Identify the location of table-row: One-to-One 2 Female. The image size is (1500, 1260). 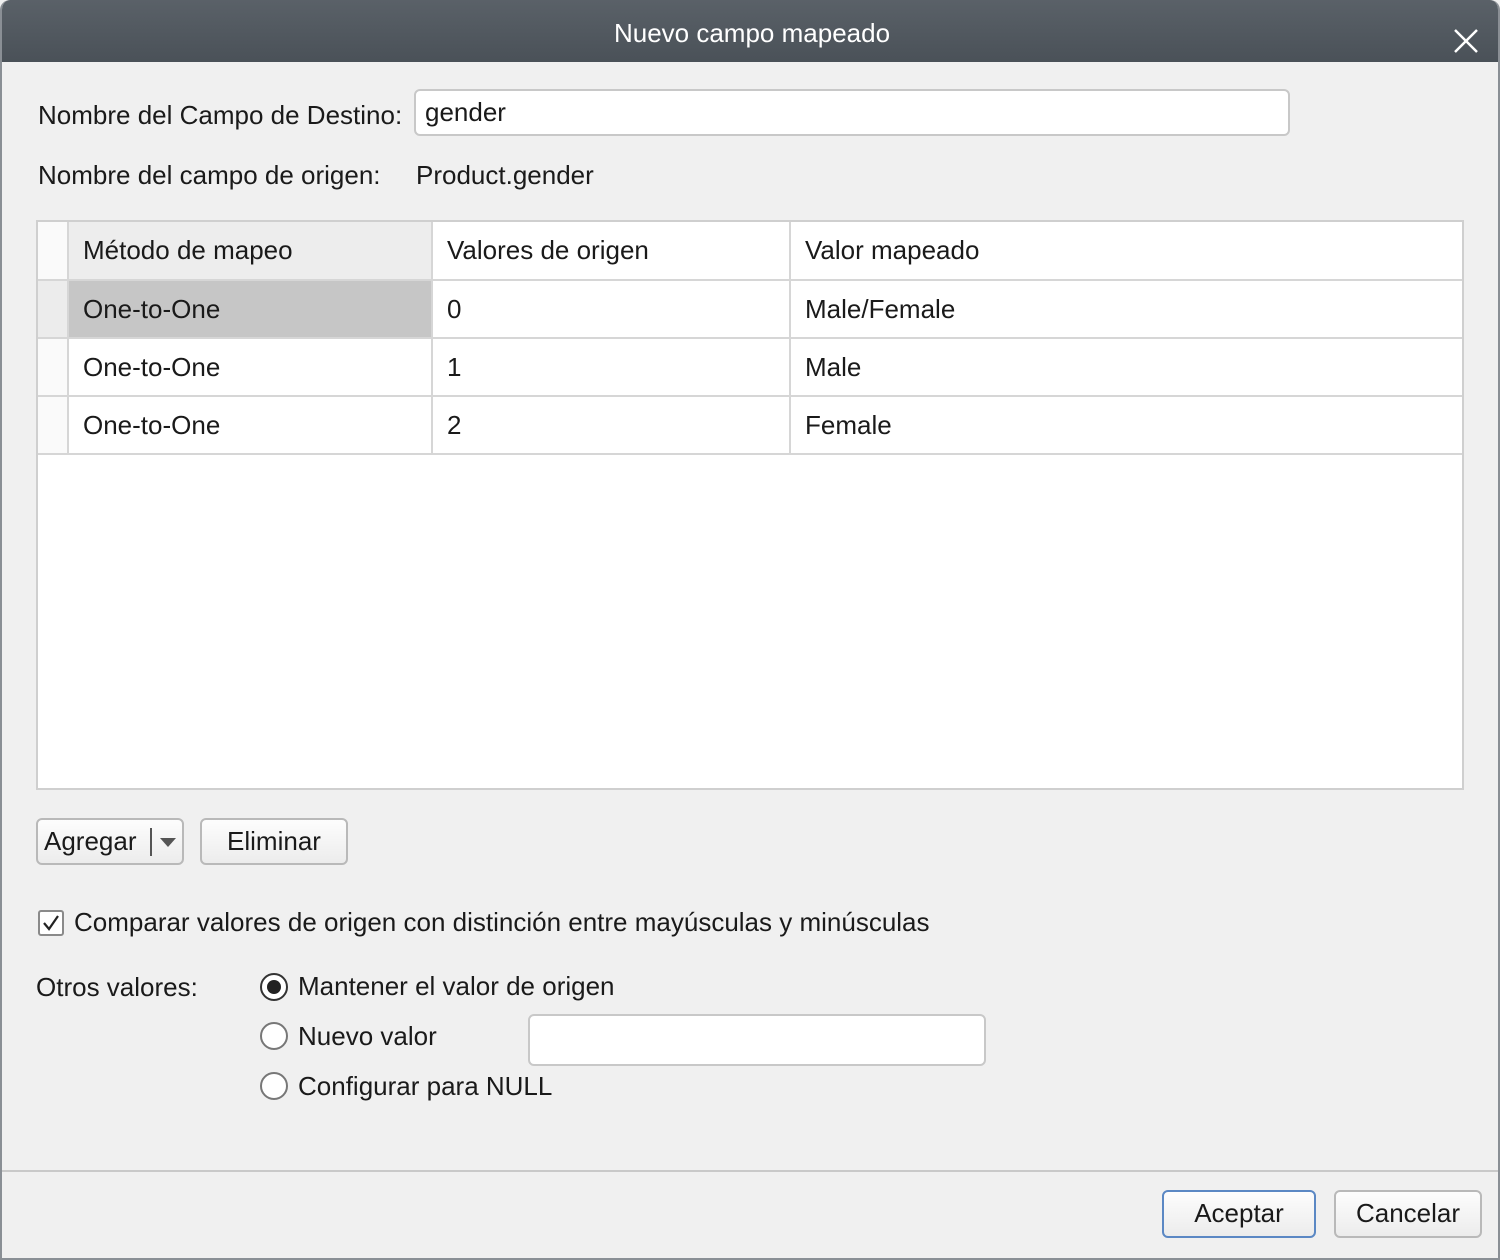
(750, 425).